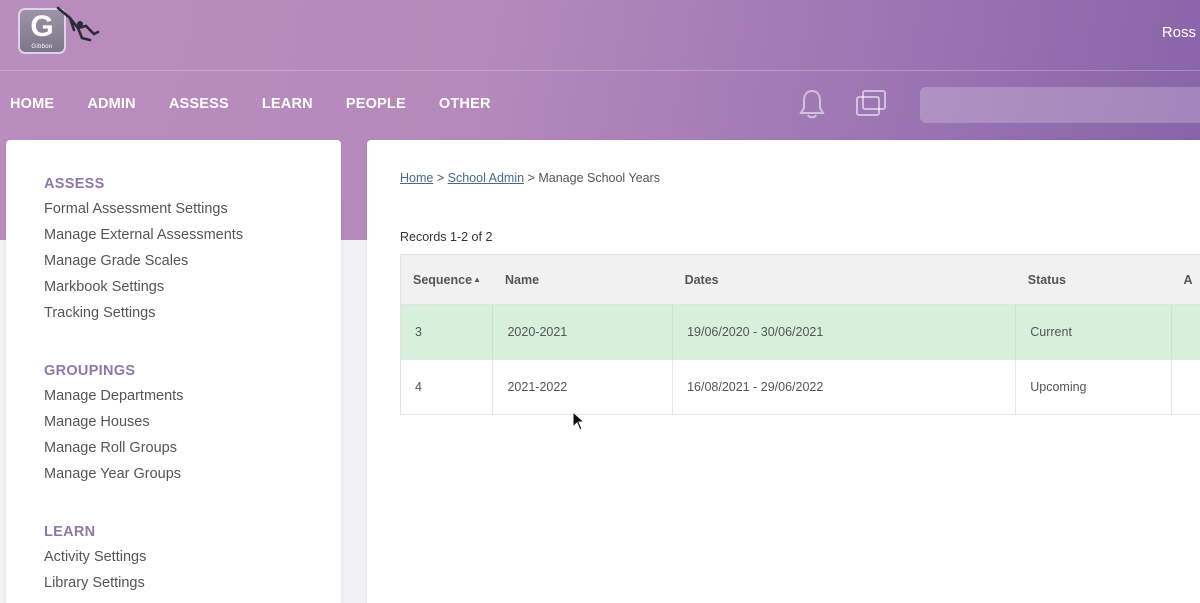 Image resolution: width=1200 pixels, height=603 pixels. I want to click on sidebar-link-manage-roll-groups: Manage Roll Groups, so click(113, 452).